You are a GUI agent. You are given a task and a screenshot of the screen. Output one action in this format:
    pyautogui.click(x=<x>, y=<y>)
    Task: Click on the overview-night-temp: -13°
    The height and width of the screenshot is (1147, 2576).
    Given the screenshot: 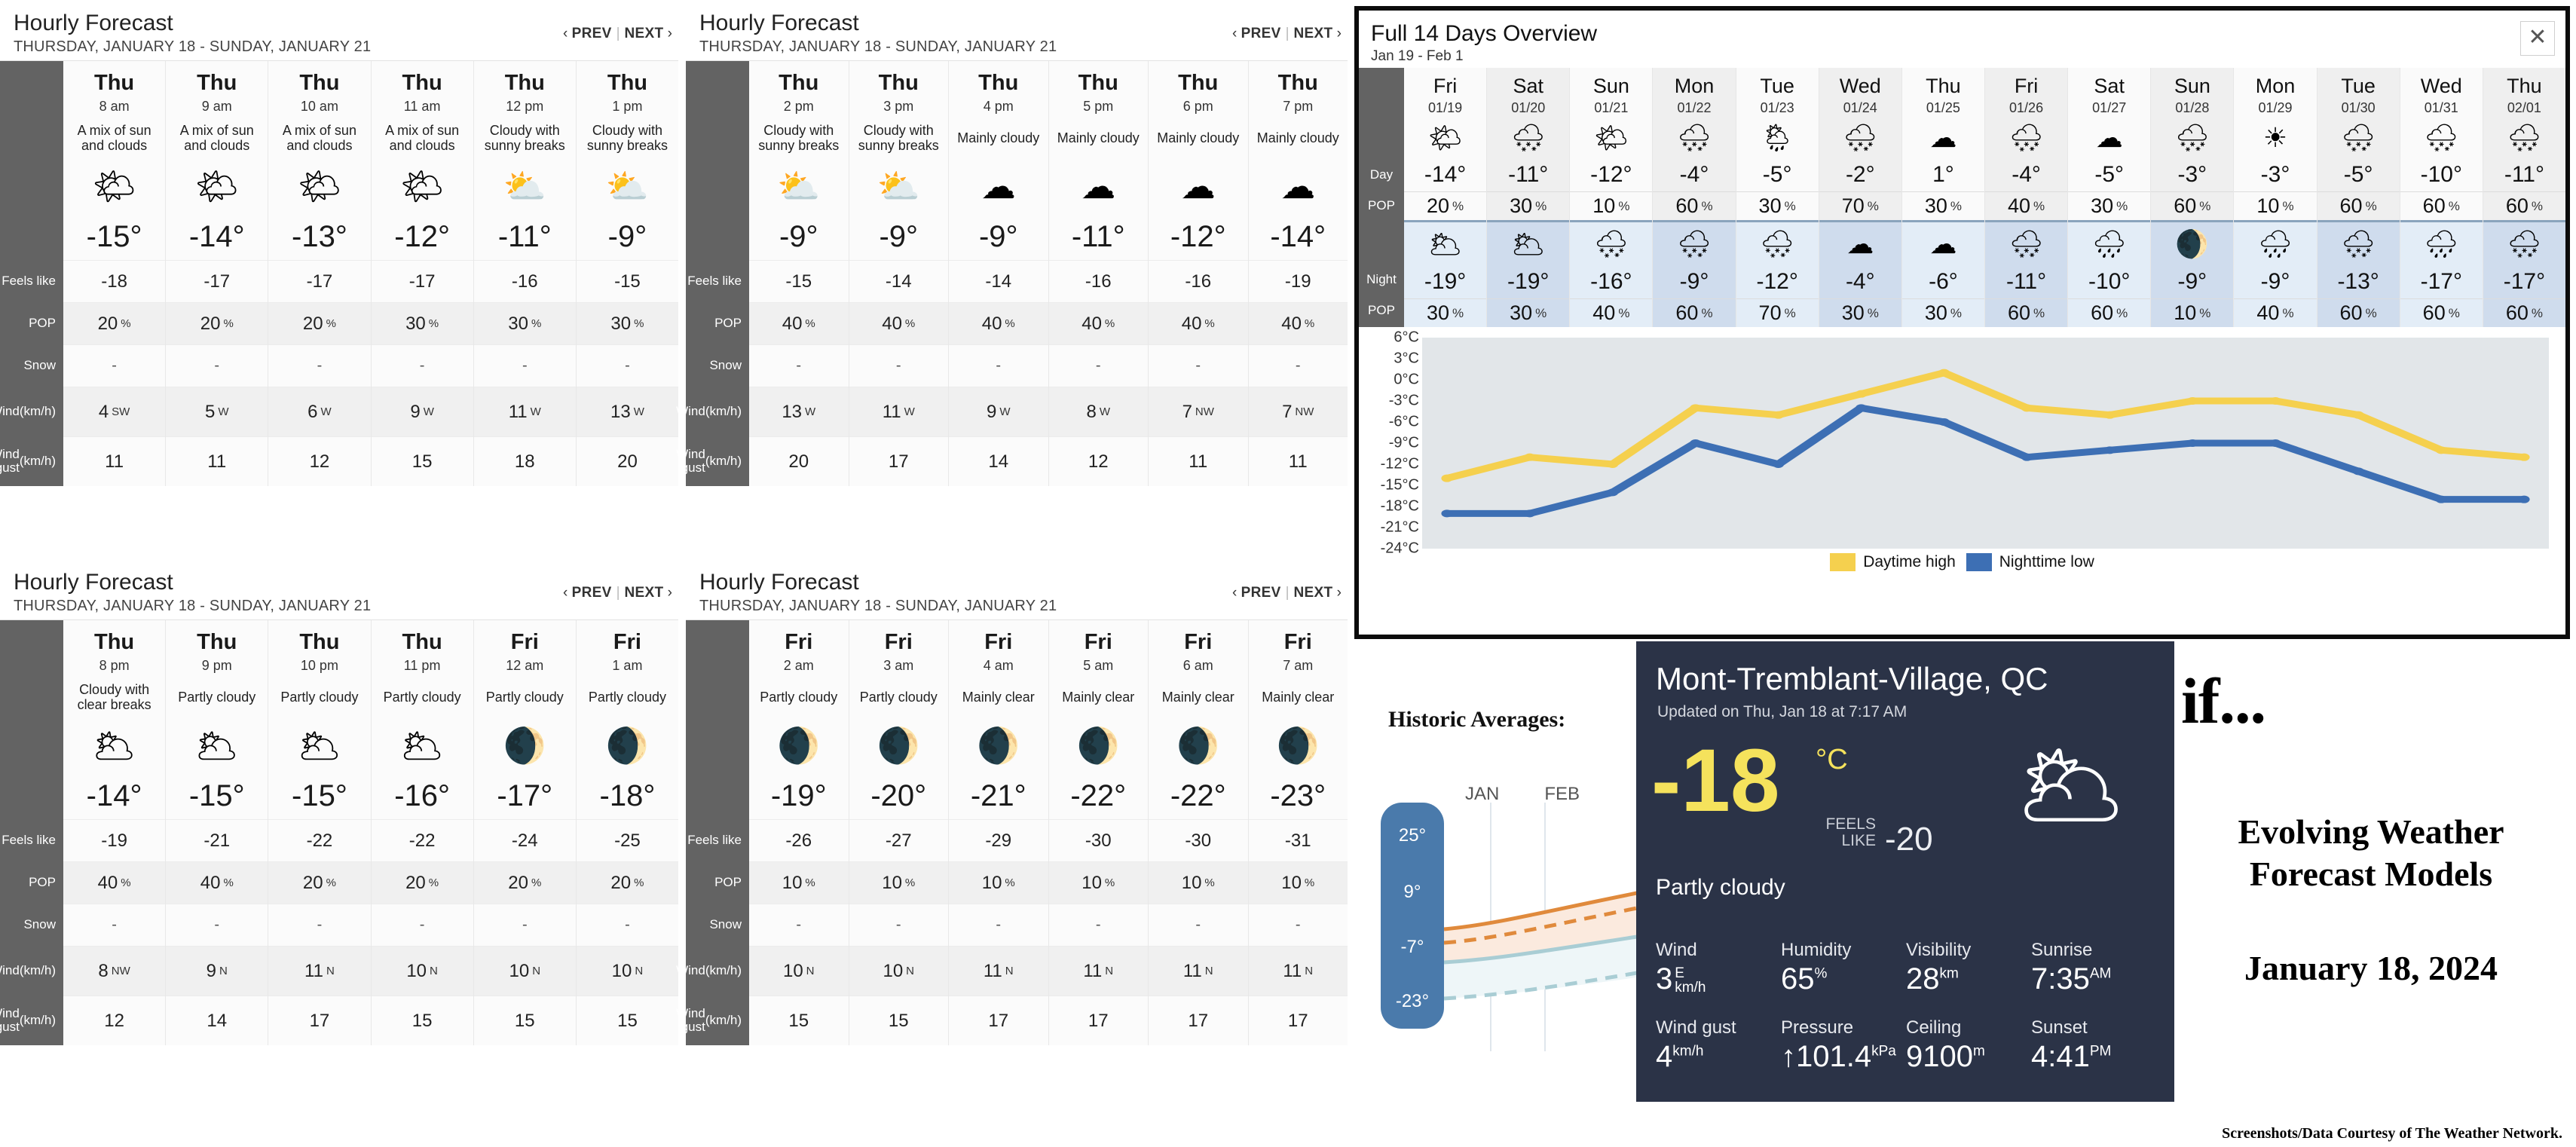 What is the action you would take?
    pyautogui.click(x=2358, y=281)
    